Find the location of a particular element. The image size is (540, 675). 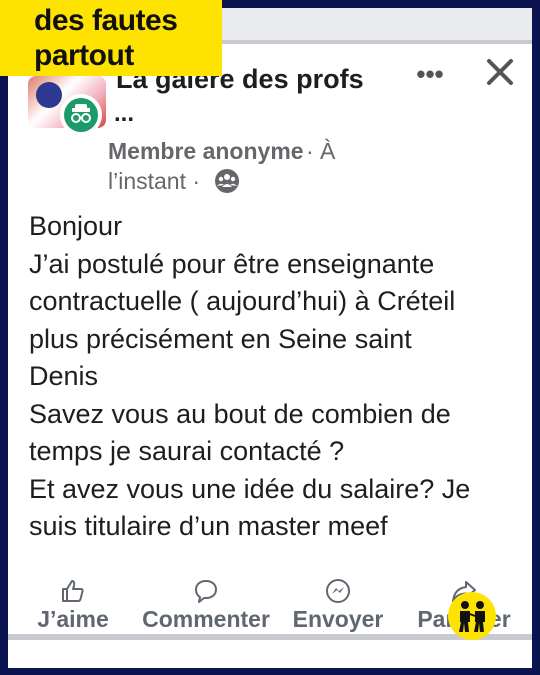

mascot-logo is located at coordinates (472, 616).